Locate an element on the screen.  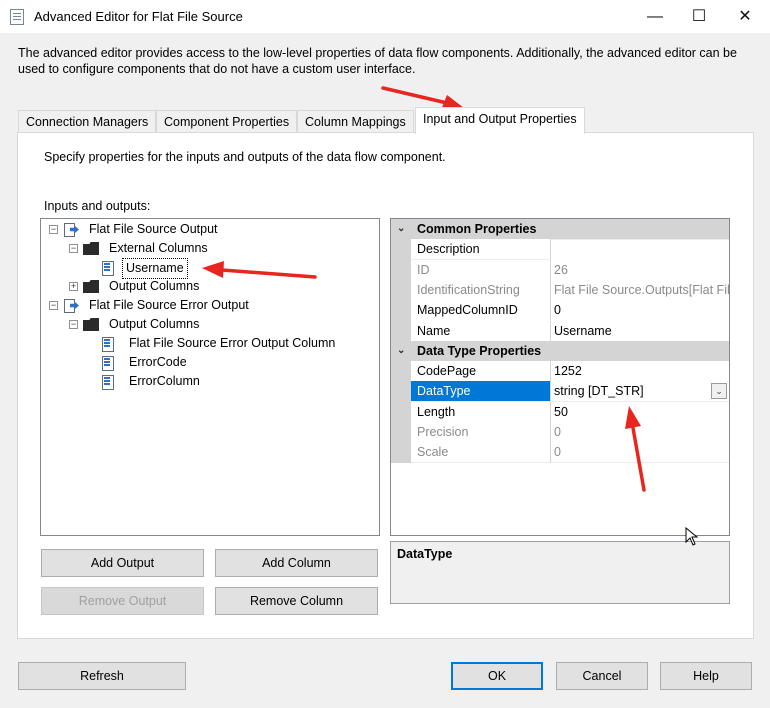
app-icon is located at coordinates (17, 17).